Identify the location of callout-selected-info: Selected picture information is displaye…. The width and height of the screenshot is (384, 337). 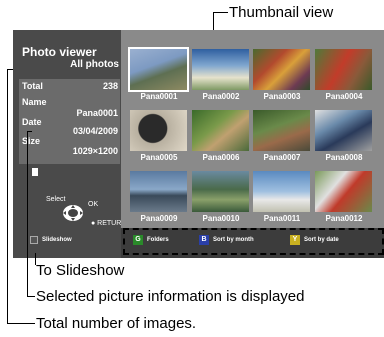
(170, 296).